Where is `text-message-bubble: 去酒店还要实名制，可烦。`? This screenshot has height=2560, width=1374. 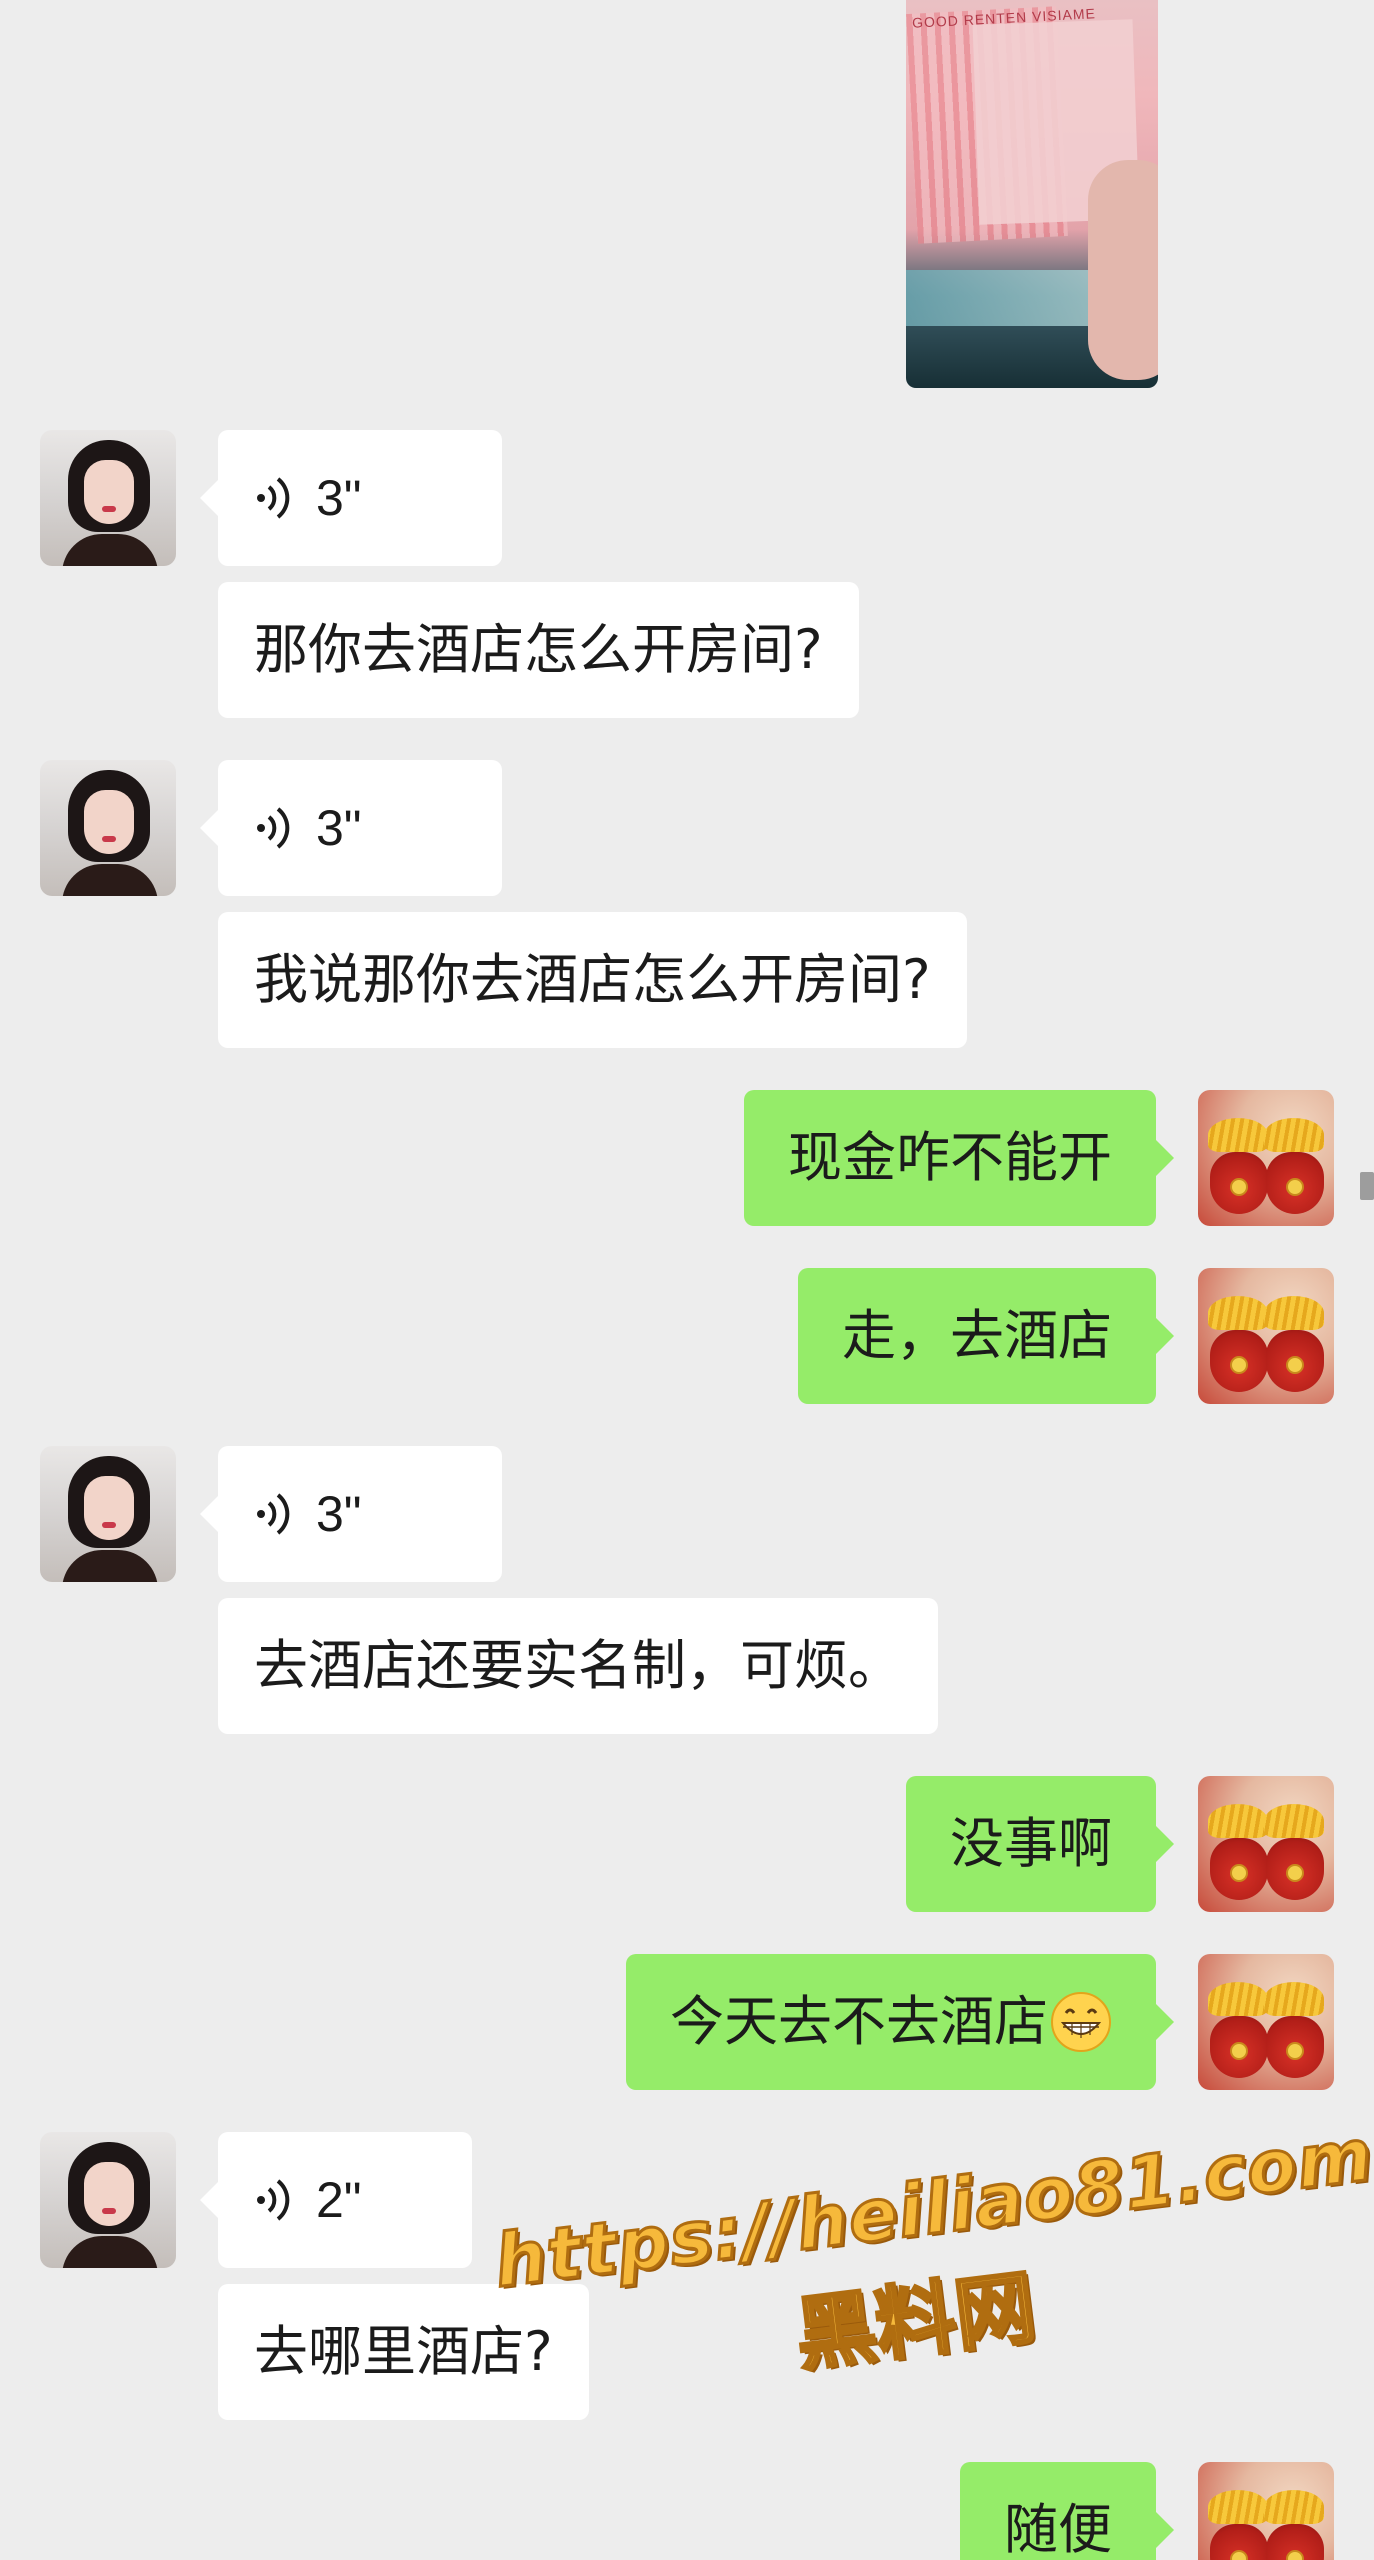 text-message-bubble: 去酒店还要实名制，可烦。 is located at coordinates (578, 1666).